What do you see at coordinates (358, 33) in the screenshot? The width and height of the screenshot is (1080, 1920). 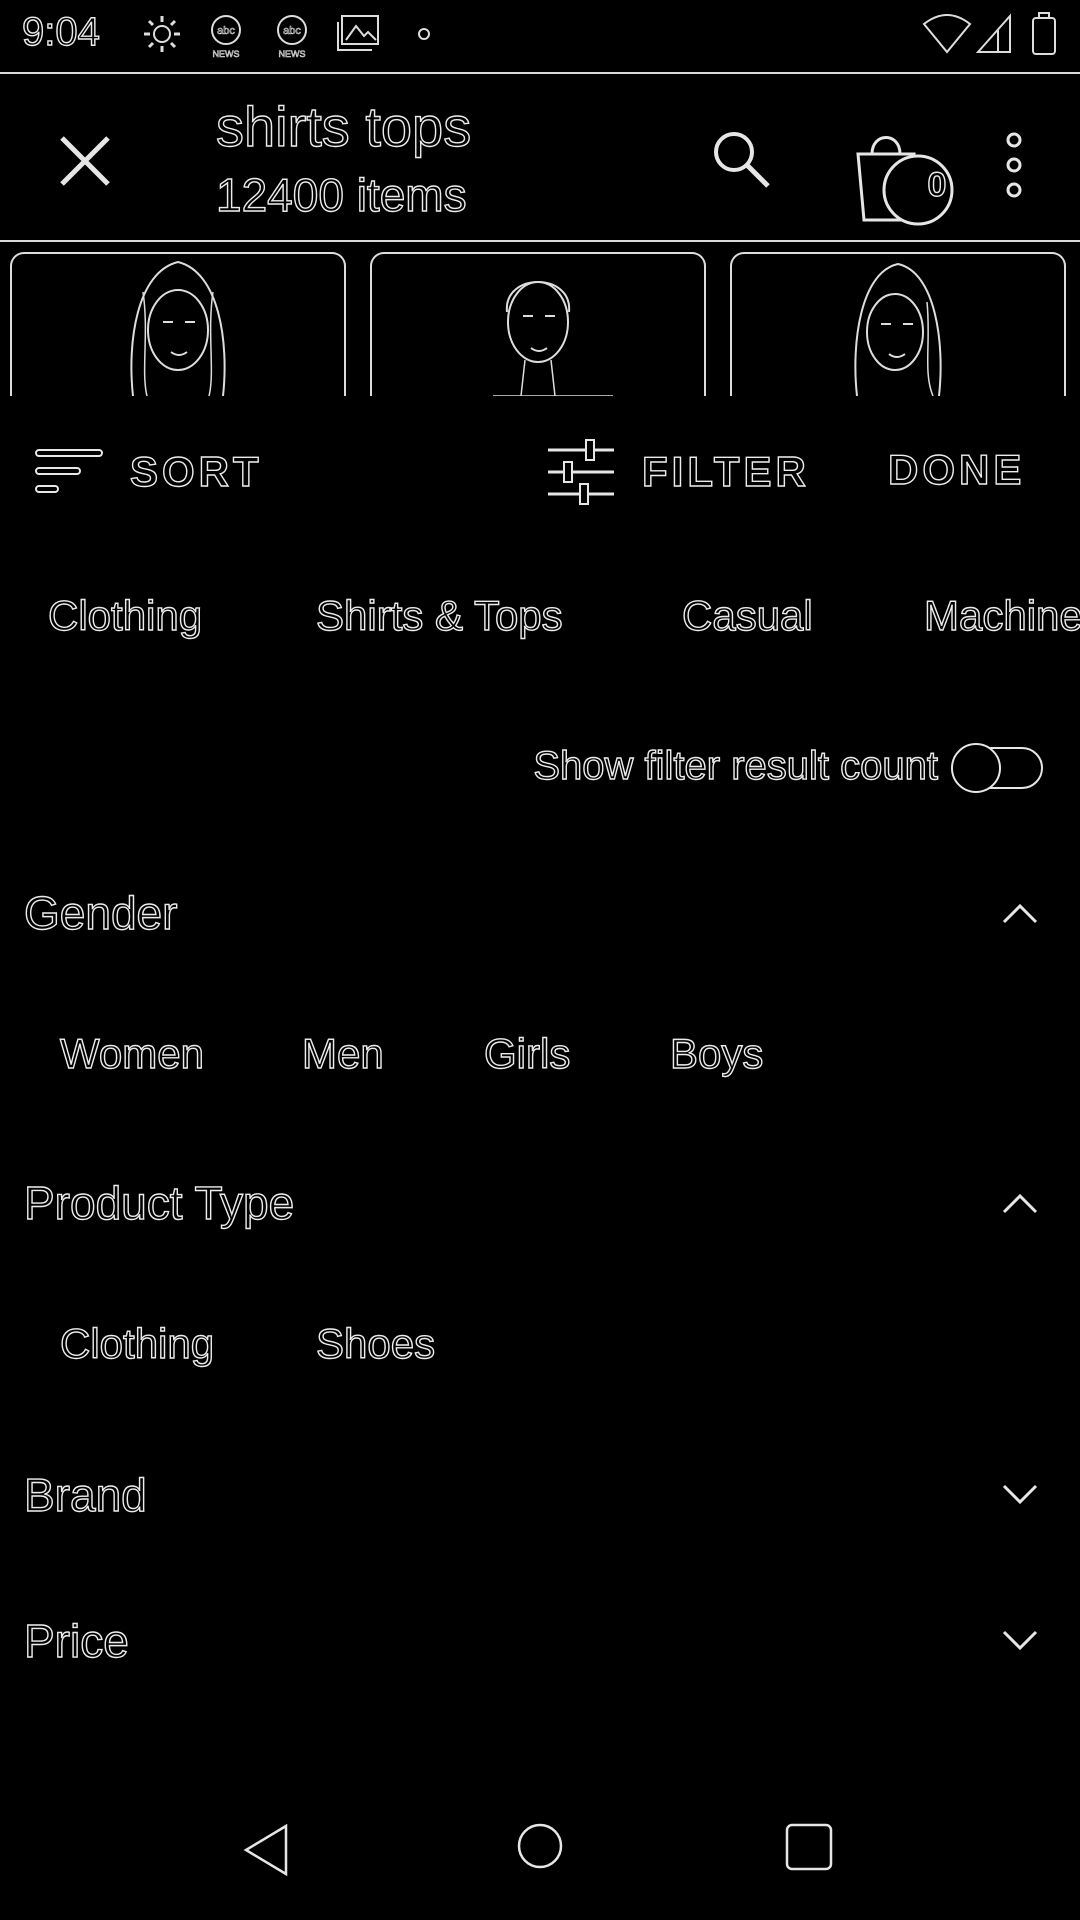 I see `gallery-icon` at bounding box center [358, 33].